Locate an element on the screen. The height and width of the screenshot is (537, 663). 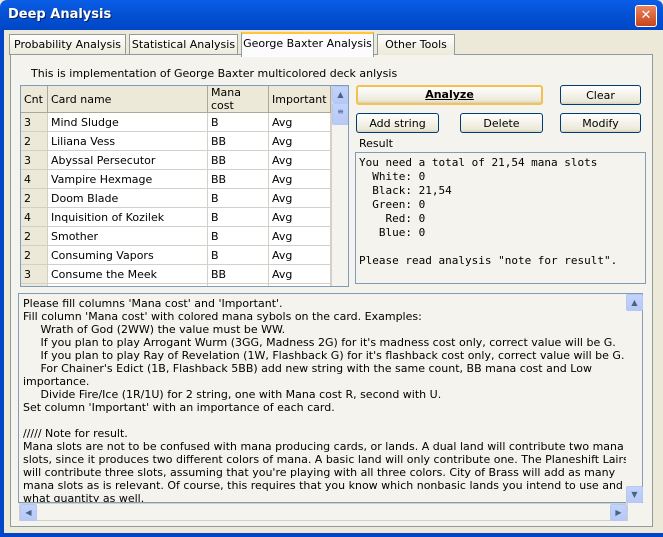
result-line: Please read analysis "note for result". is located at coordinates (488, 260).